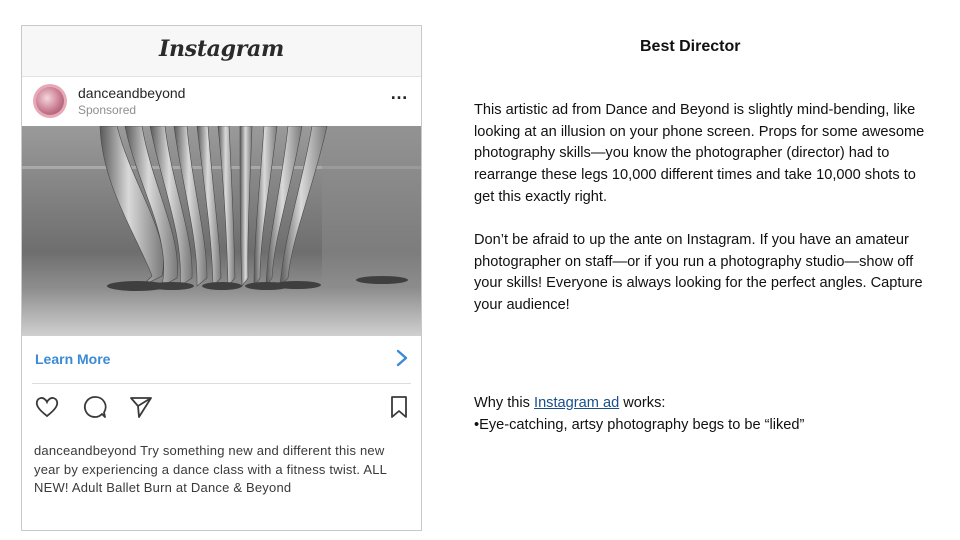 This screenshot has height=540, width=960. I want to click on sponsored-label: Sponsored, so click(107, 110).